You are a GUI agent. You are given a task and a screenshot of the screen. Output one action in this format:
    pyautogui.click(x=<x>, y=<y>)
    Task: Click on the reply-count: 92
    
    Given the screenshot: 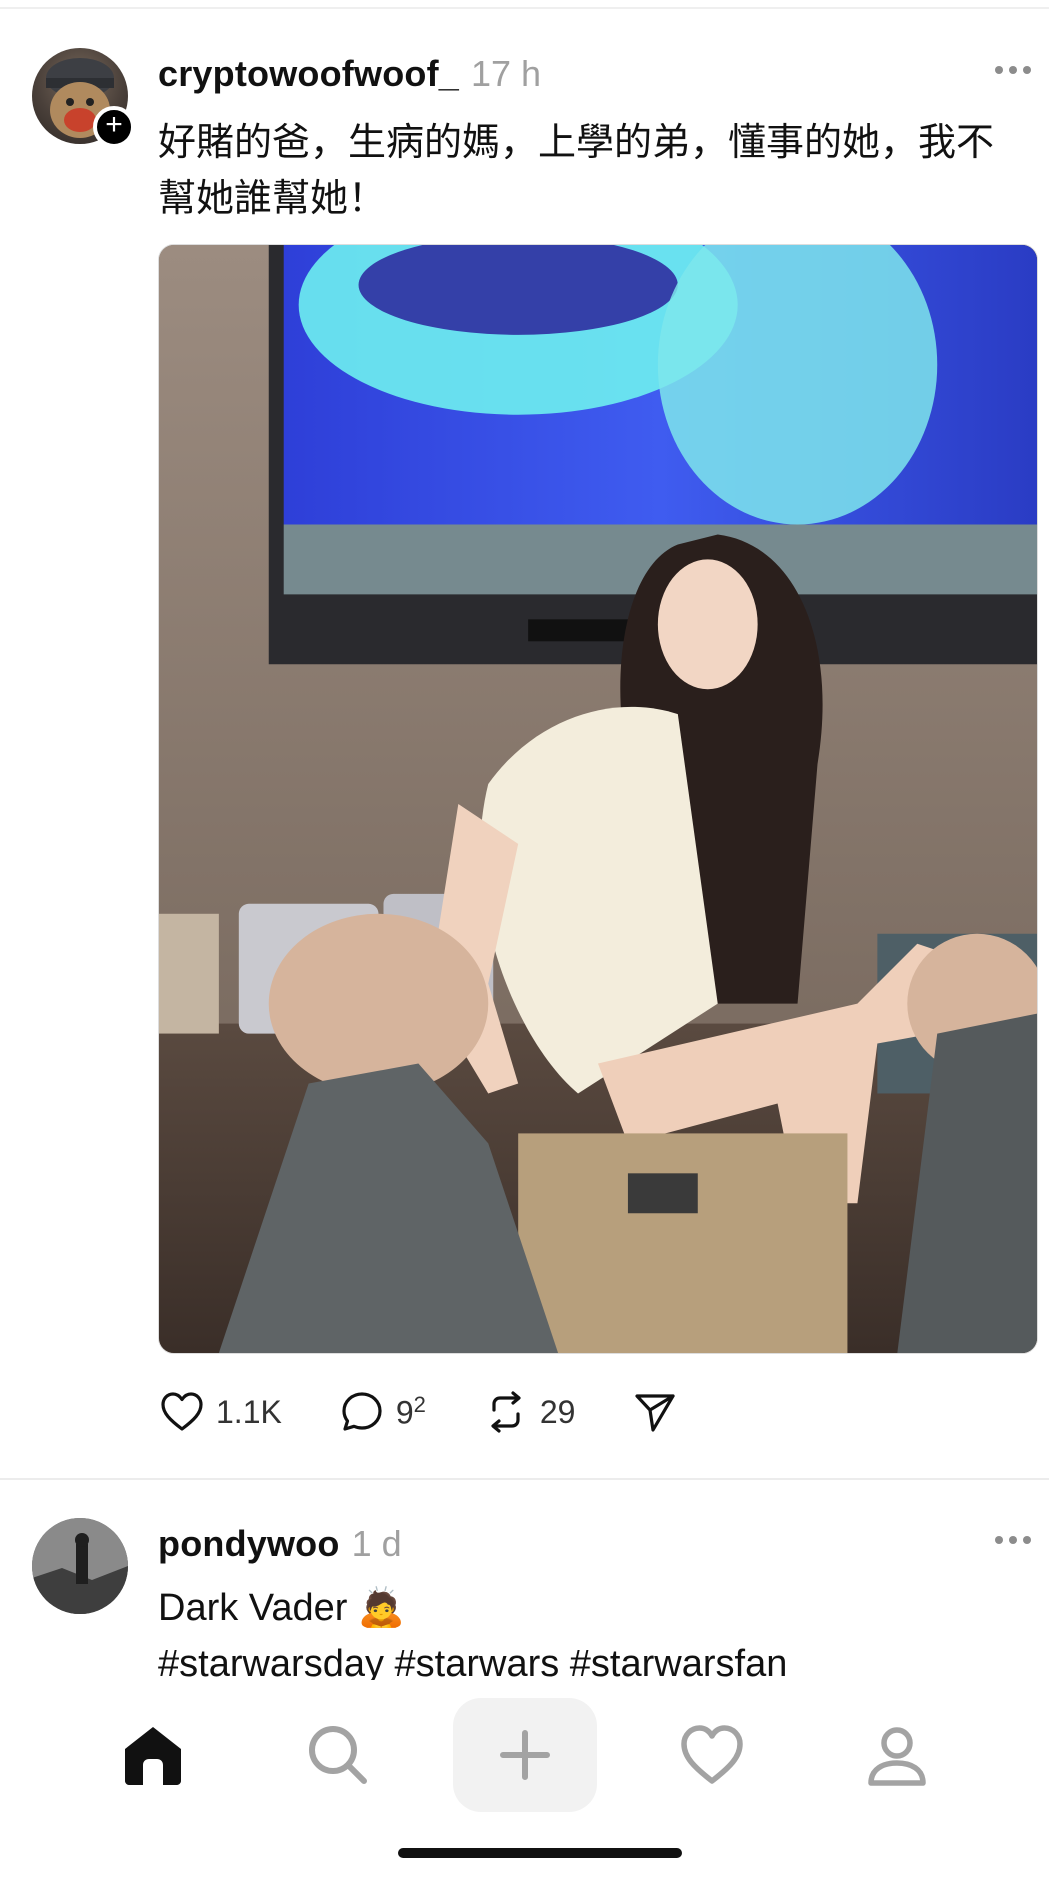 What is the action you would take?
    pyautogui.click(x=410, y=1411)
    